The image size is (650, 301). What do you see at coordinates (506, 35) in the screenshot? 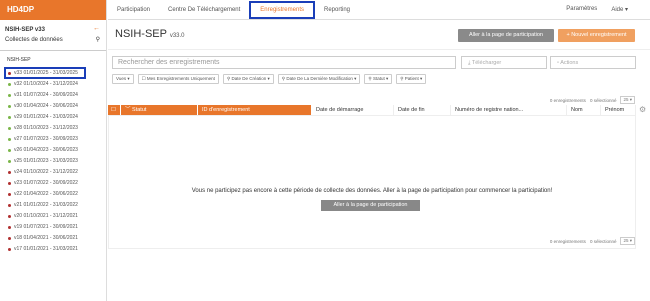
I see `goto-participation-button: Aller à la page de participation` at bounding box center [506, 35].